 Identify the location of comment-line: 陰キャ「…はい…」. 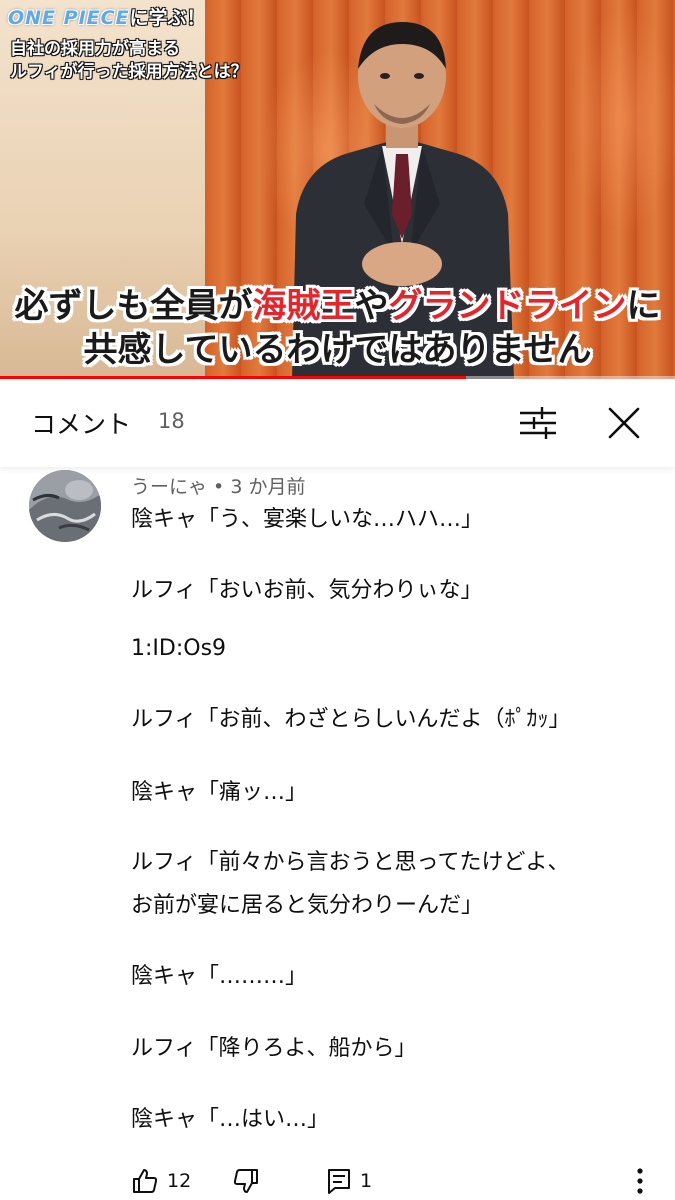
(230, 1119).